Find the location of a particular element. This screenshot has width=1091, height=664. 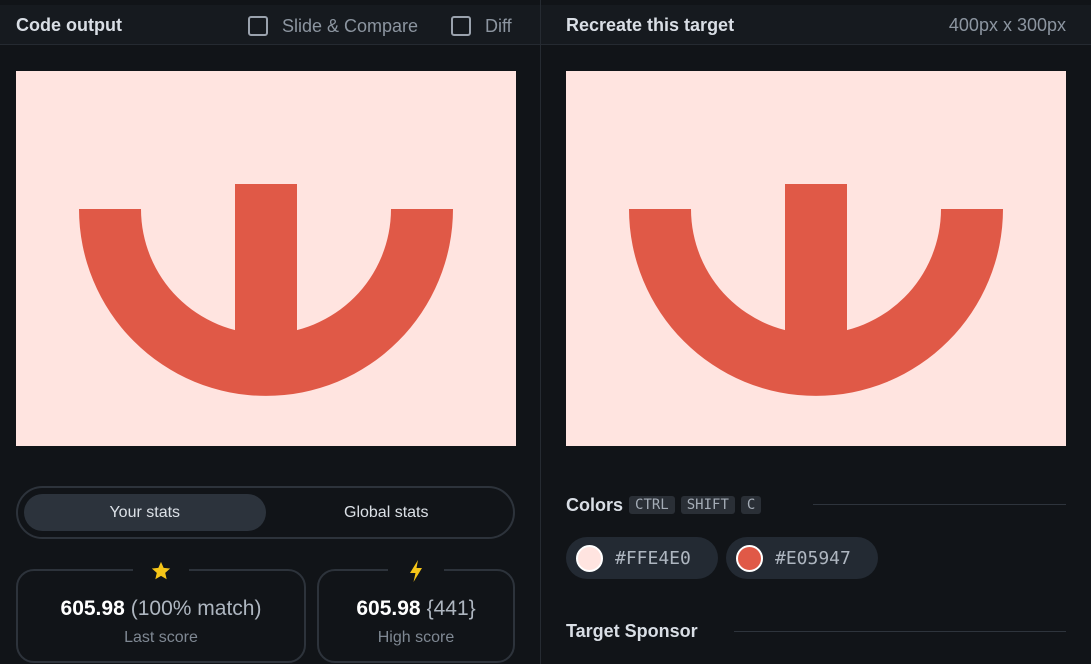

sponsor-title: Target Sponsor is located at coordinates (632, 631).